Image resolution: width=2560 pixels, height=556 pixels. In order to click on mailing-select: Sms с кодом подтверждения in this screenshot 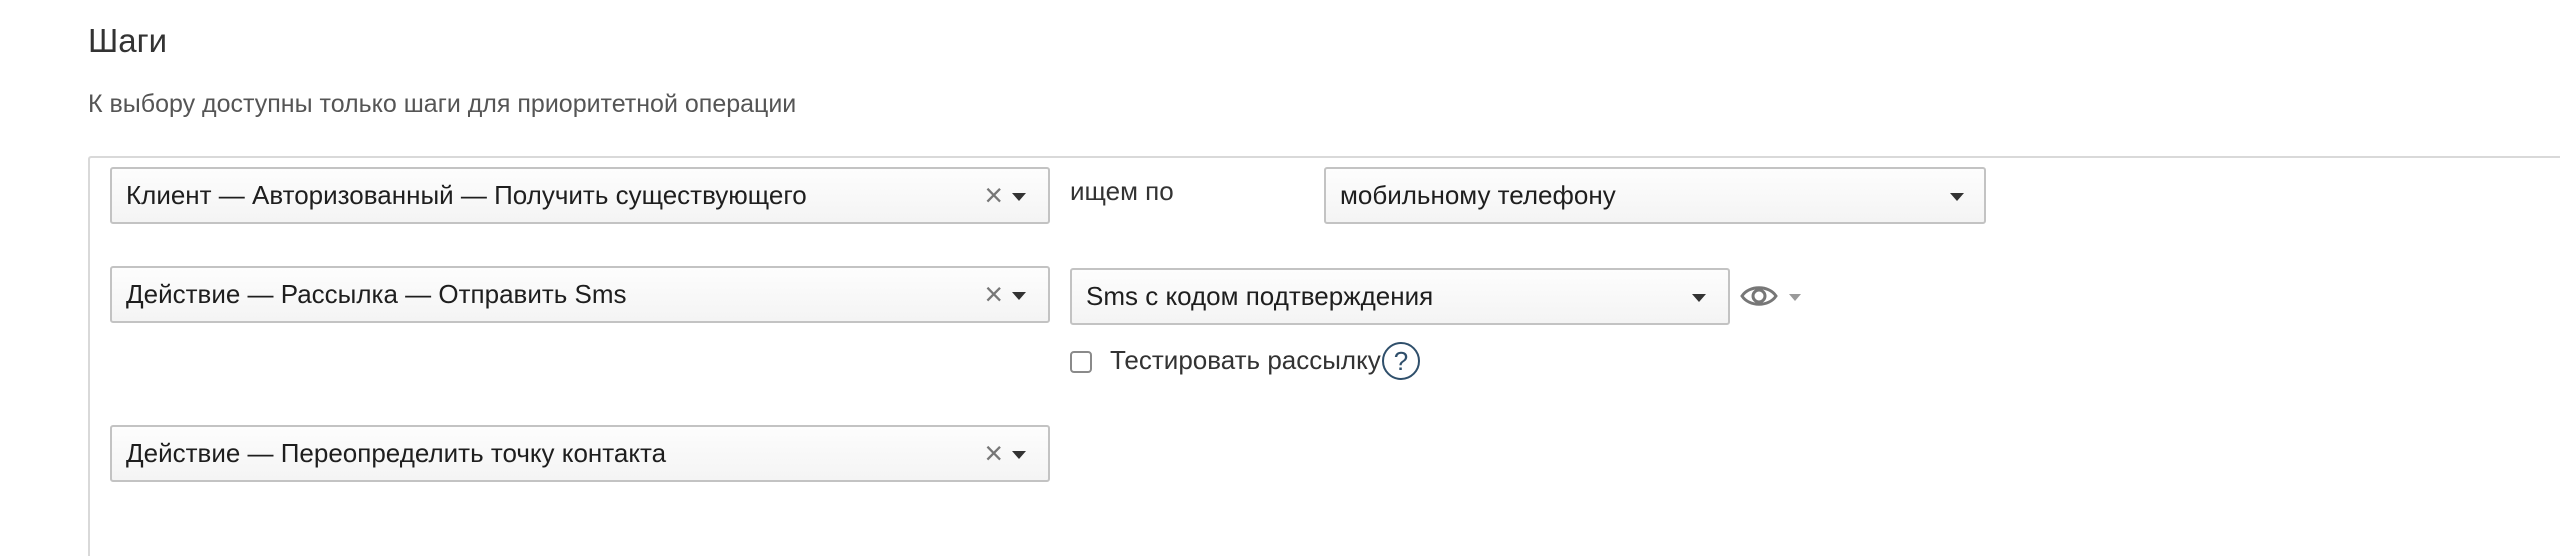, I will do `click(1400, 296)`.